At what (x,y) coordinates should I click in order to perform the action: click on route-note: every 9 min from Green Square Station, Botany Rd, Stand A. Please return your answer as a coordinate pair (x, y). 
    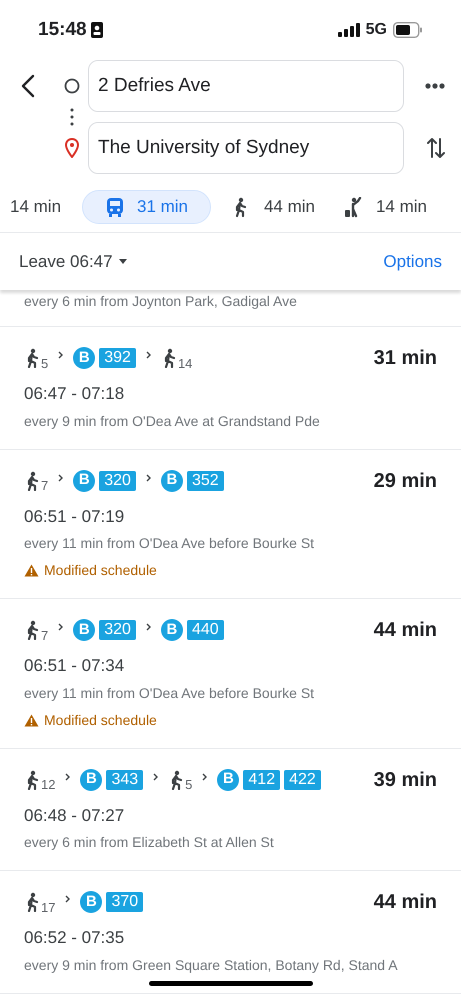
    Looking at the image, I should click on (211, 965).